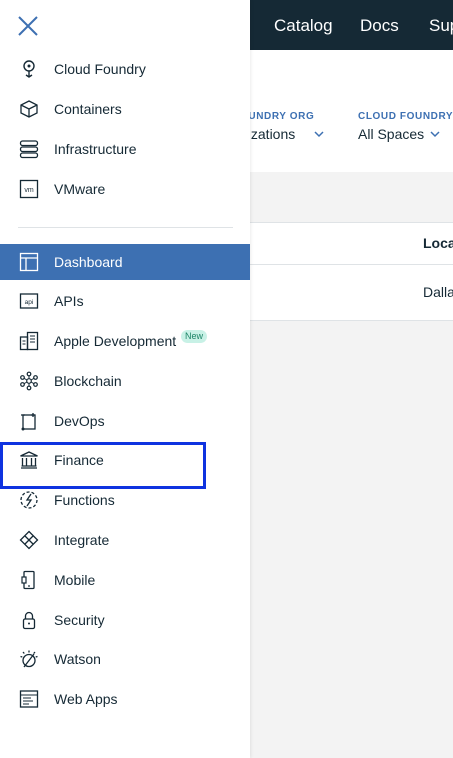 This screenshot has width=453, height=758. I want to click on menu-item-cloud-foundry: Cloud Foundry, so click(125, 69).